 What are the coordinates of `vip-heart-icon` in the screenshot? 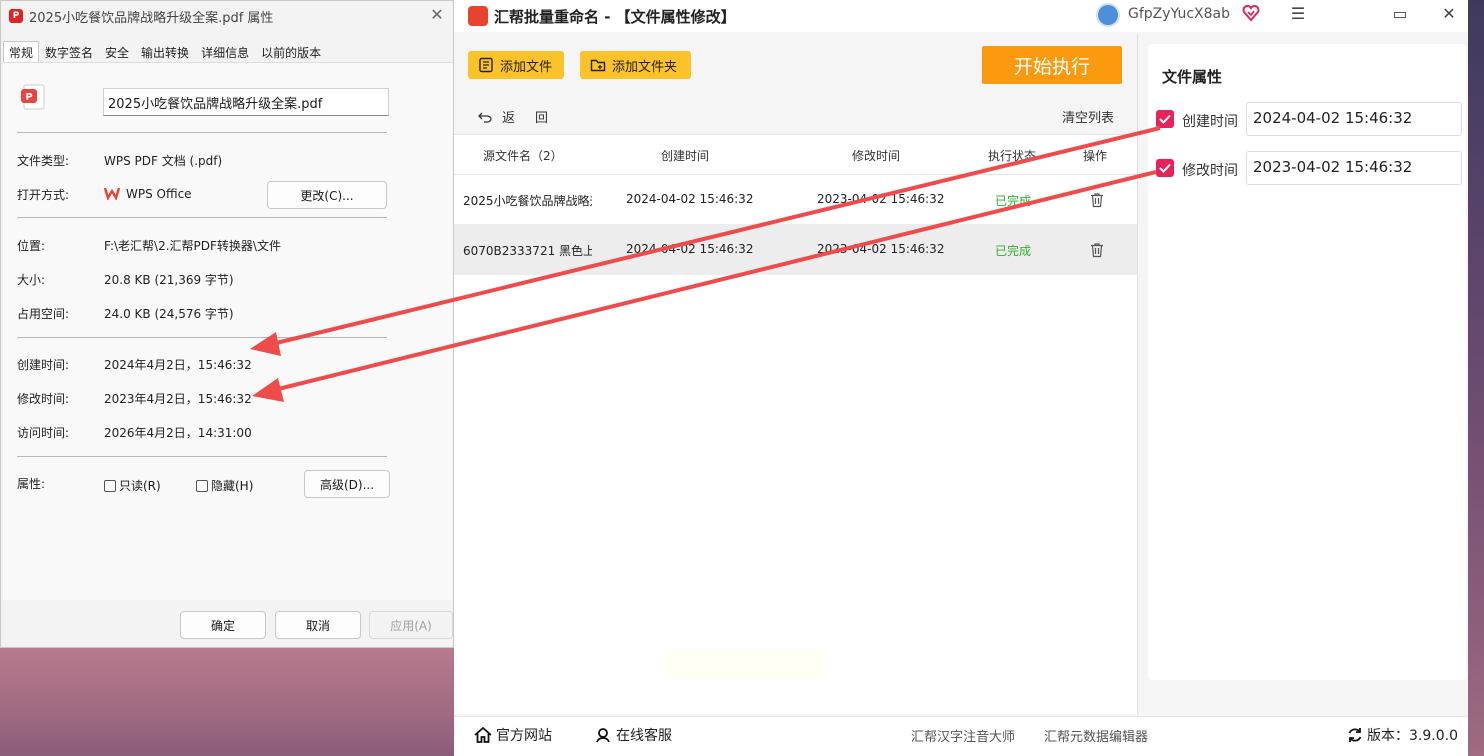 It's located at (1251, 13).